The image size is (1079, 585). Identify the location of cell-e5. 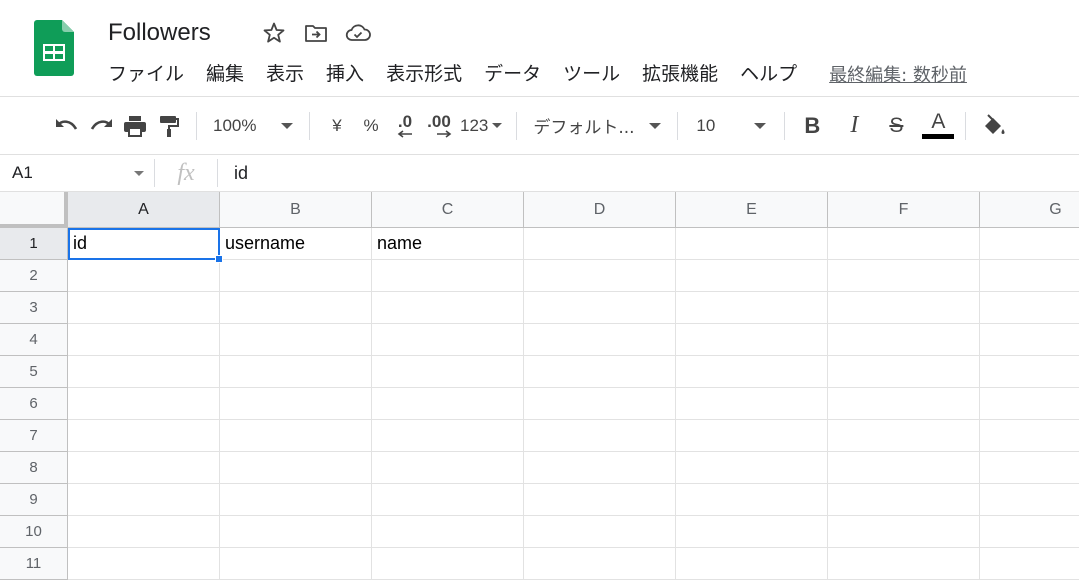
(752, 372).